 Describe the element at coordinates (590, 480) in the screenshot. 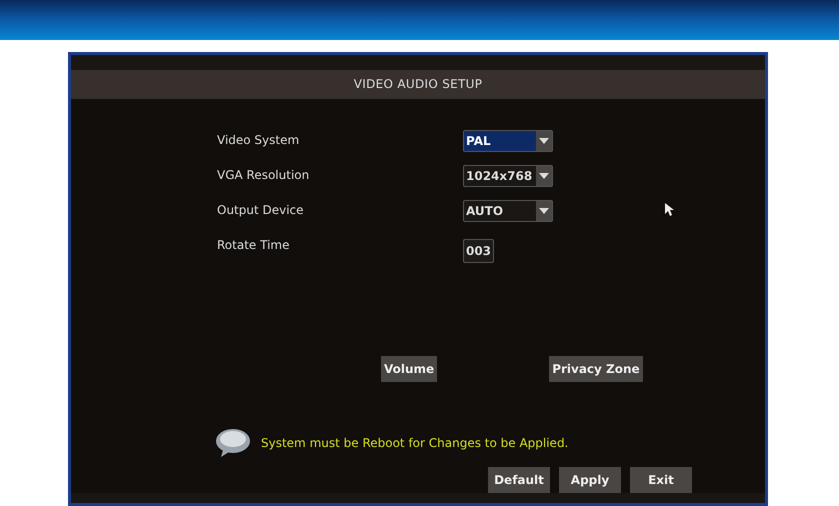

I see `action-button: Apply` at that location.